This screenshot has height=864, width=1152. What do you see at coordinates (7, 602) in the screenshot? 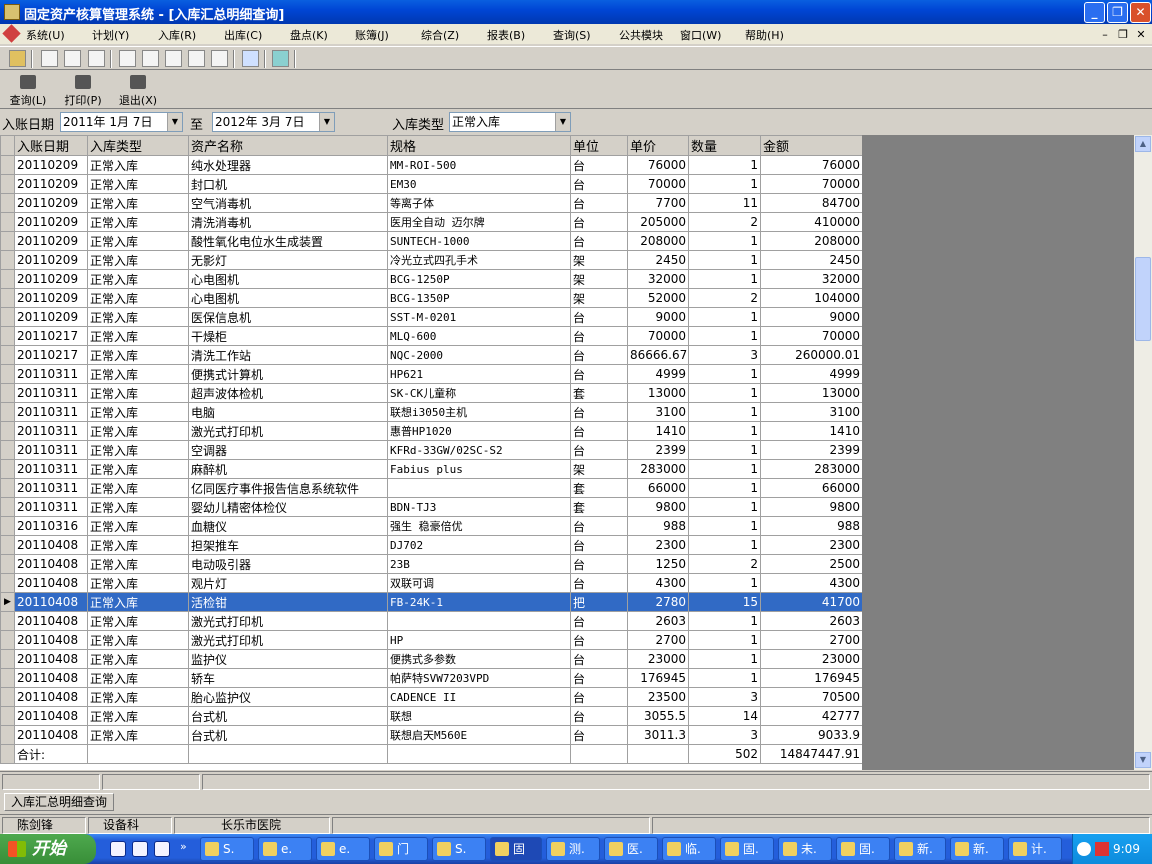
I see `row-pointer-icon: ▶` at bounding box center [7, 602].